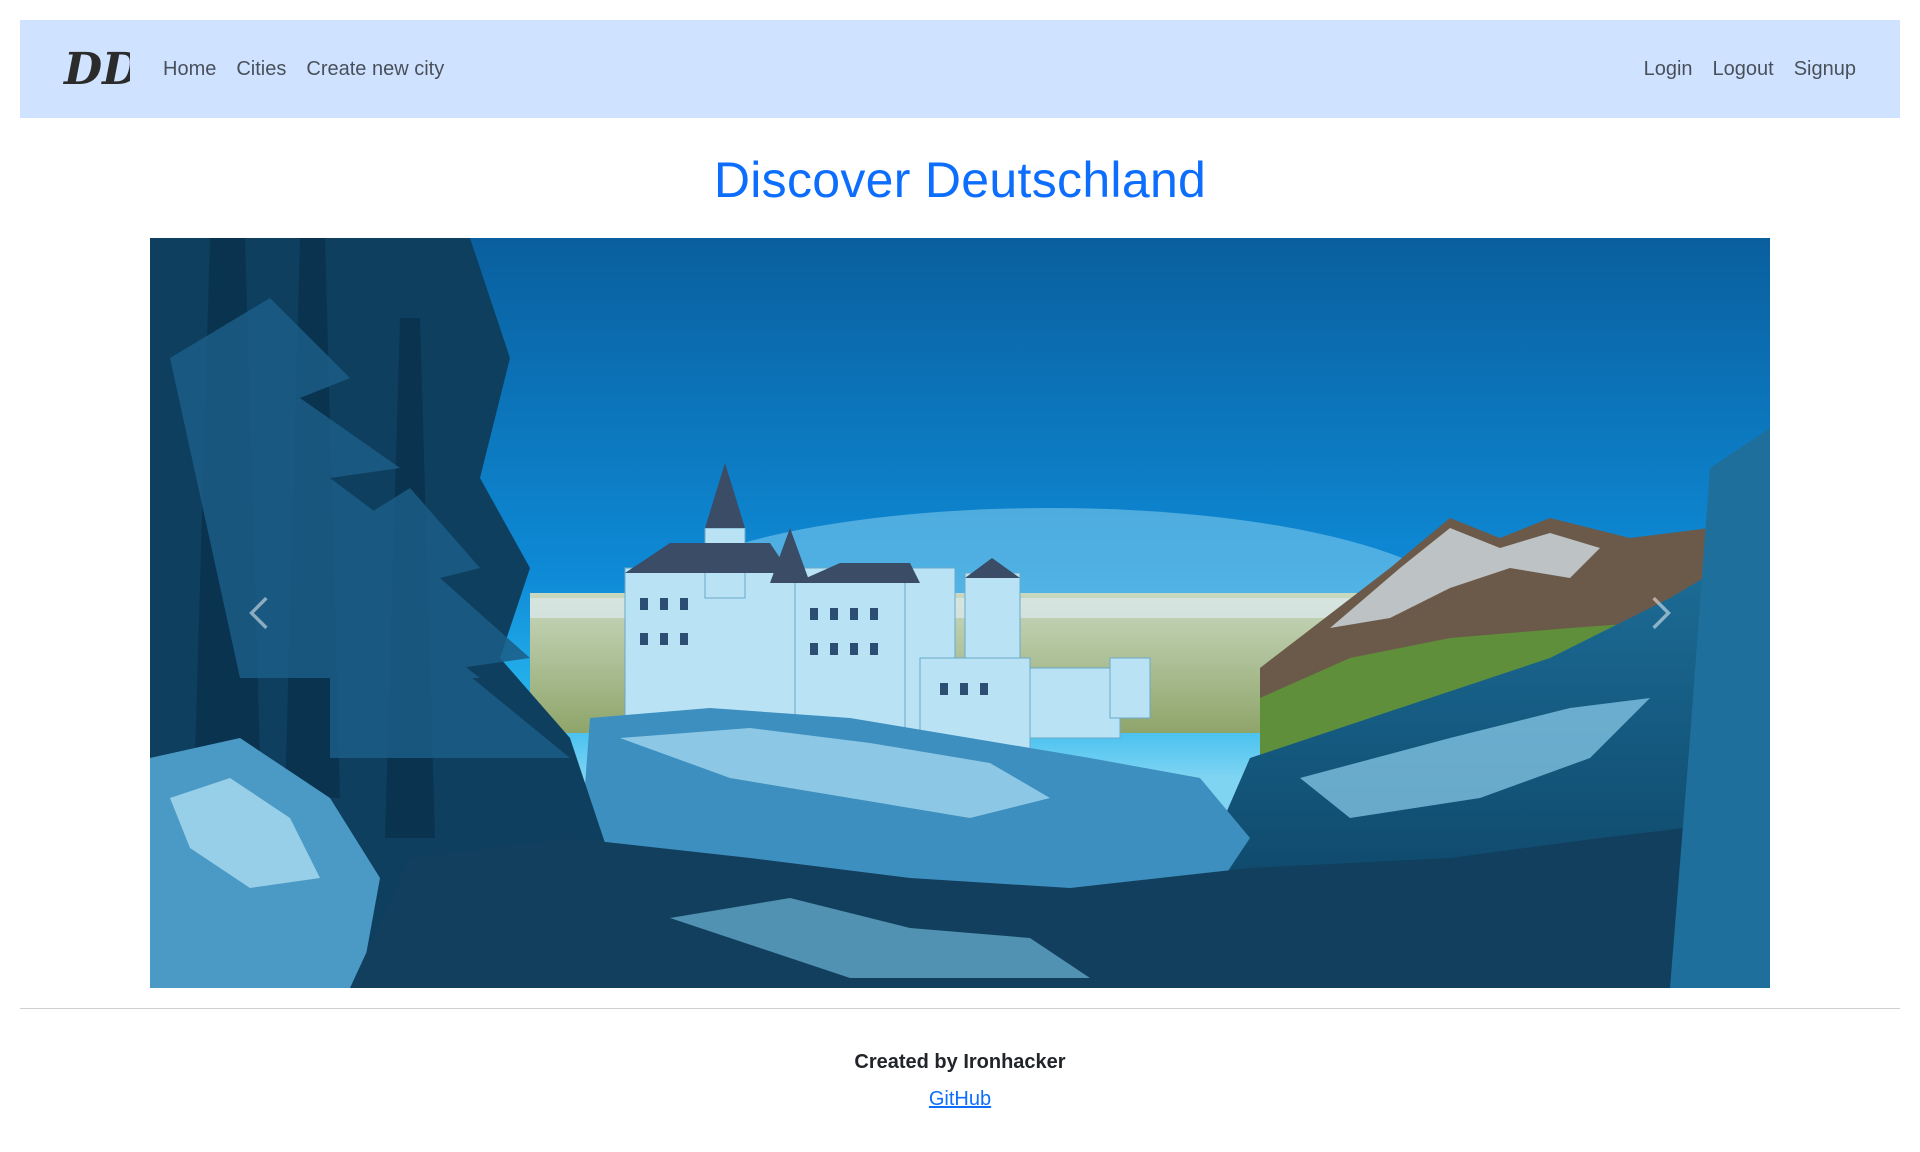 The image size is (1920, 1152). I want to click on nav-right: Login Logout Signup, so click(1750, 69).